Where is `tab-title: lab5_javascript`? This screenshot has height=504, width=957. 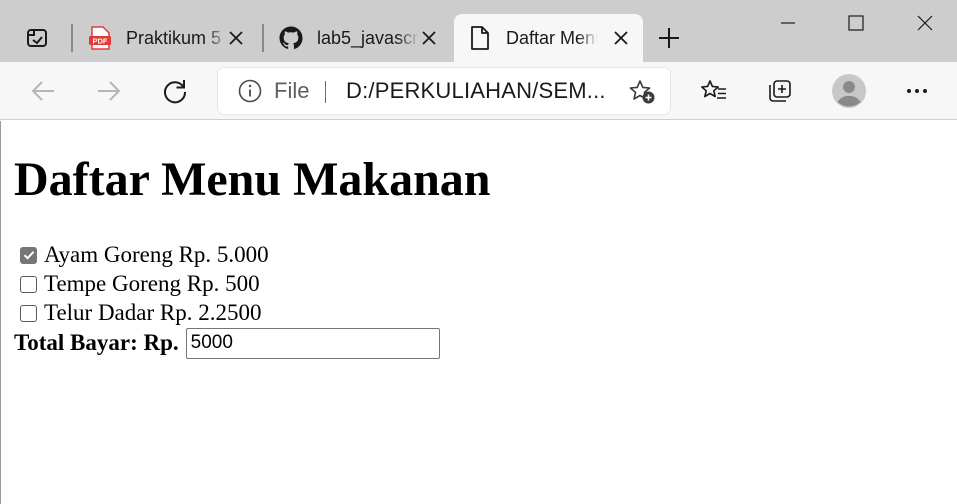
tab-title: lab5_javascript is located at coordinates (368, 37).